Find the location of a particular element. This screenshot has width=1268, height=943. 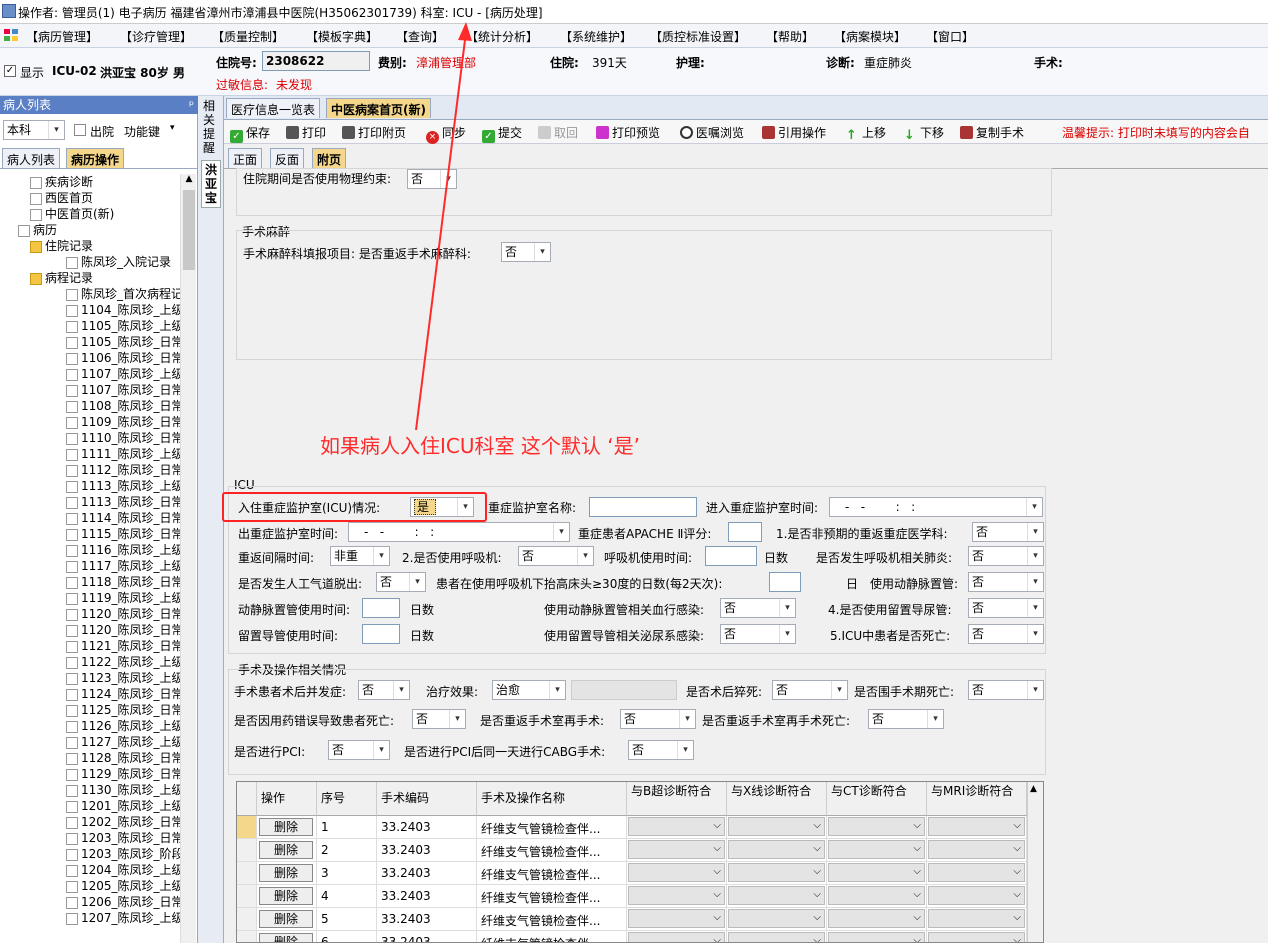

tab-patient-list: 病人列表 is located at coordinates (31, 158).